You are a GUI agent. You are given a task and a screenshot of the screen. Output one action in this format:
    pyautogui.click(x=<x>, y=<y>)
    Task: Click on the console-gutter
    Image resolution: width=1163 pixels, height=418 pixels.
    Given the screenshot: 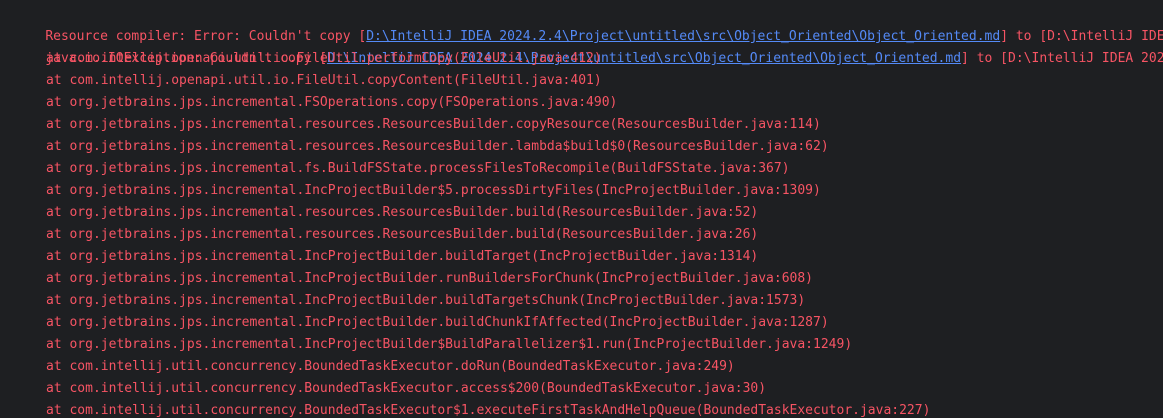 What is the action you would take?
    pyautogui.click(x=1, y=209)
    